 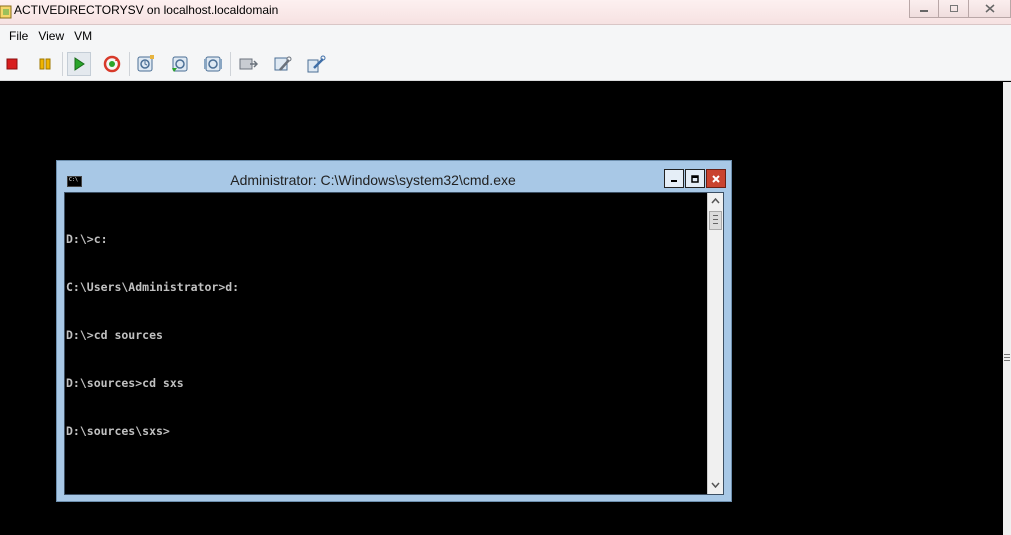 I want to click on vm-tools-button, so click(x=316, y=64).